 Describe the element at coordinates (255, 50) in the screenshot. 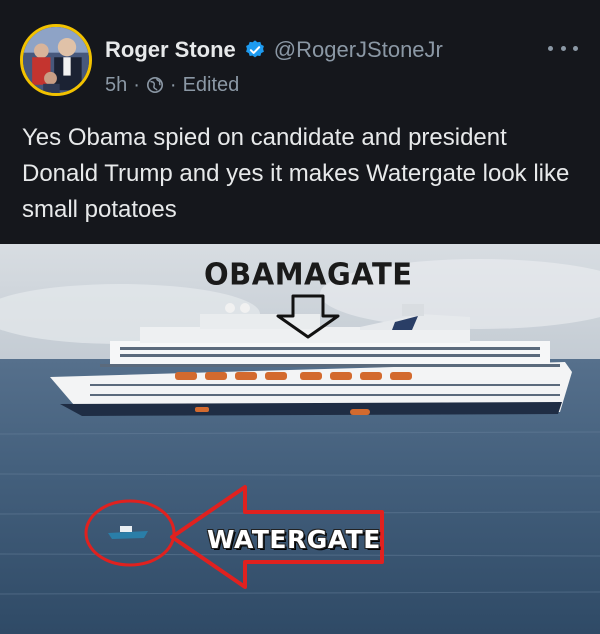

I see `verified-badge-icon` at that location.